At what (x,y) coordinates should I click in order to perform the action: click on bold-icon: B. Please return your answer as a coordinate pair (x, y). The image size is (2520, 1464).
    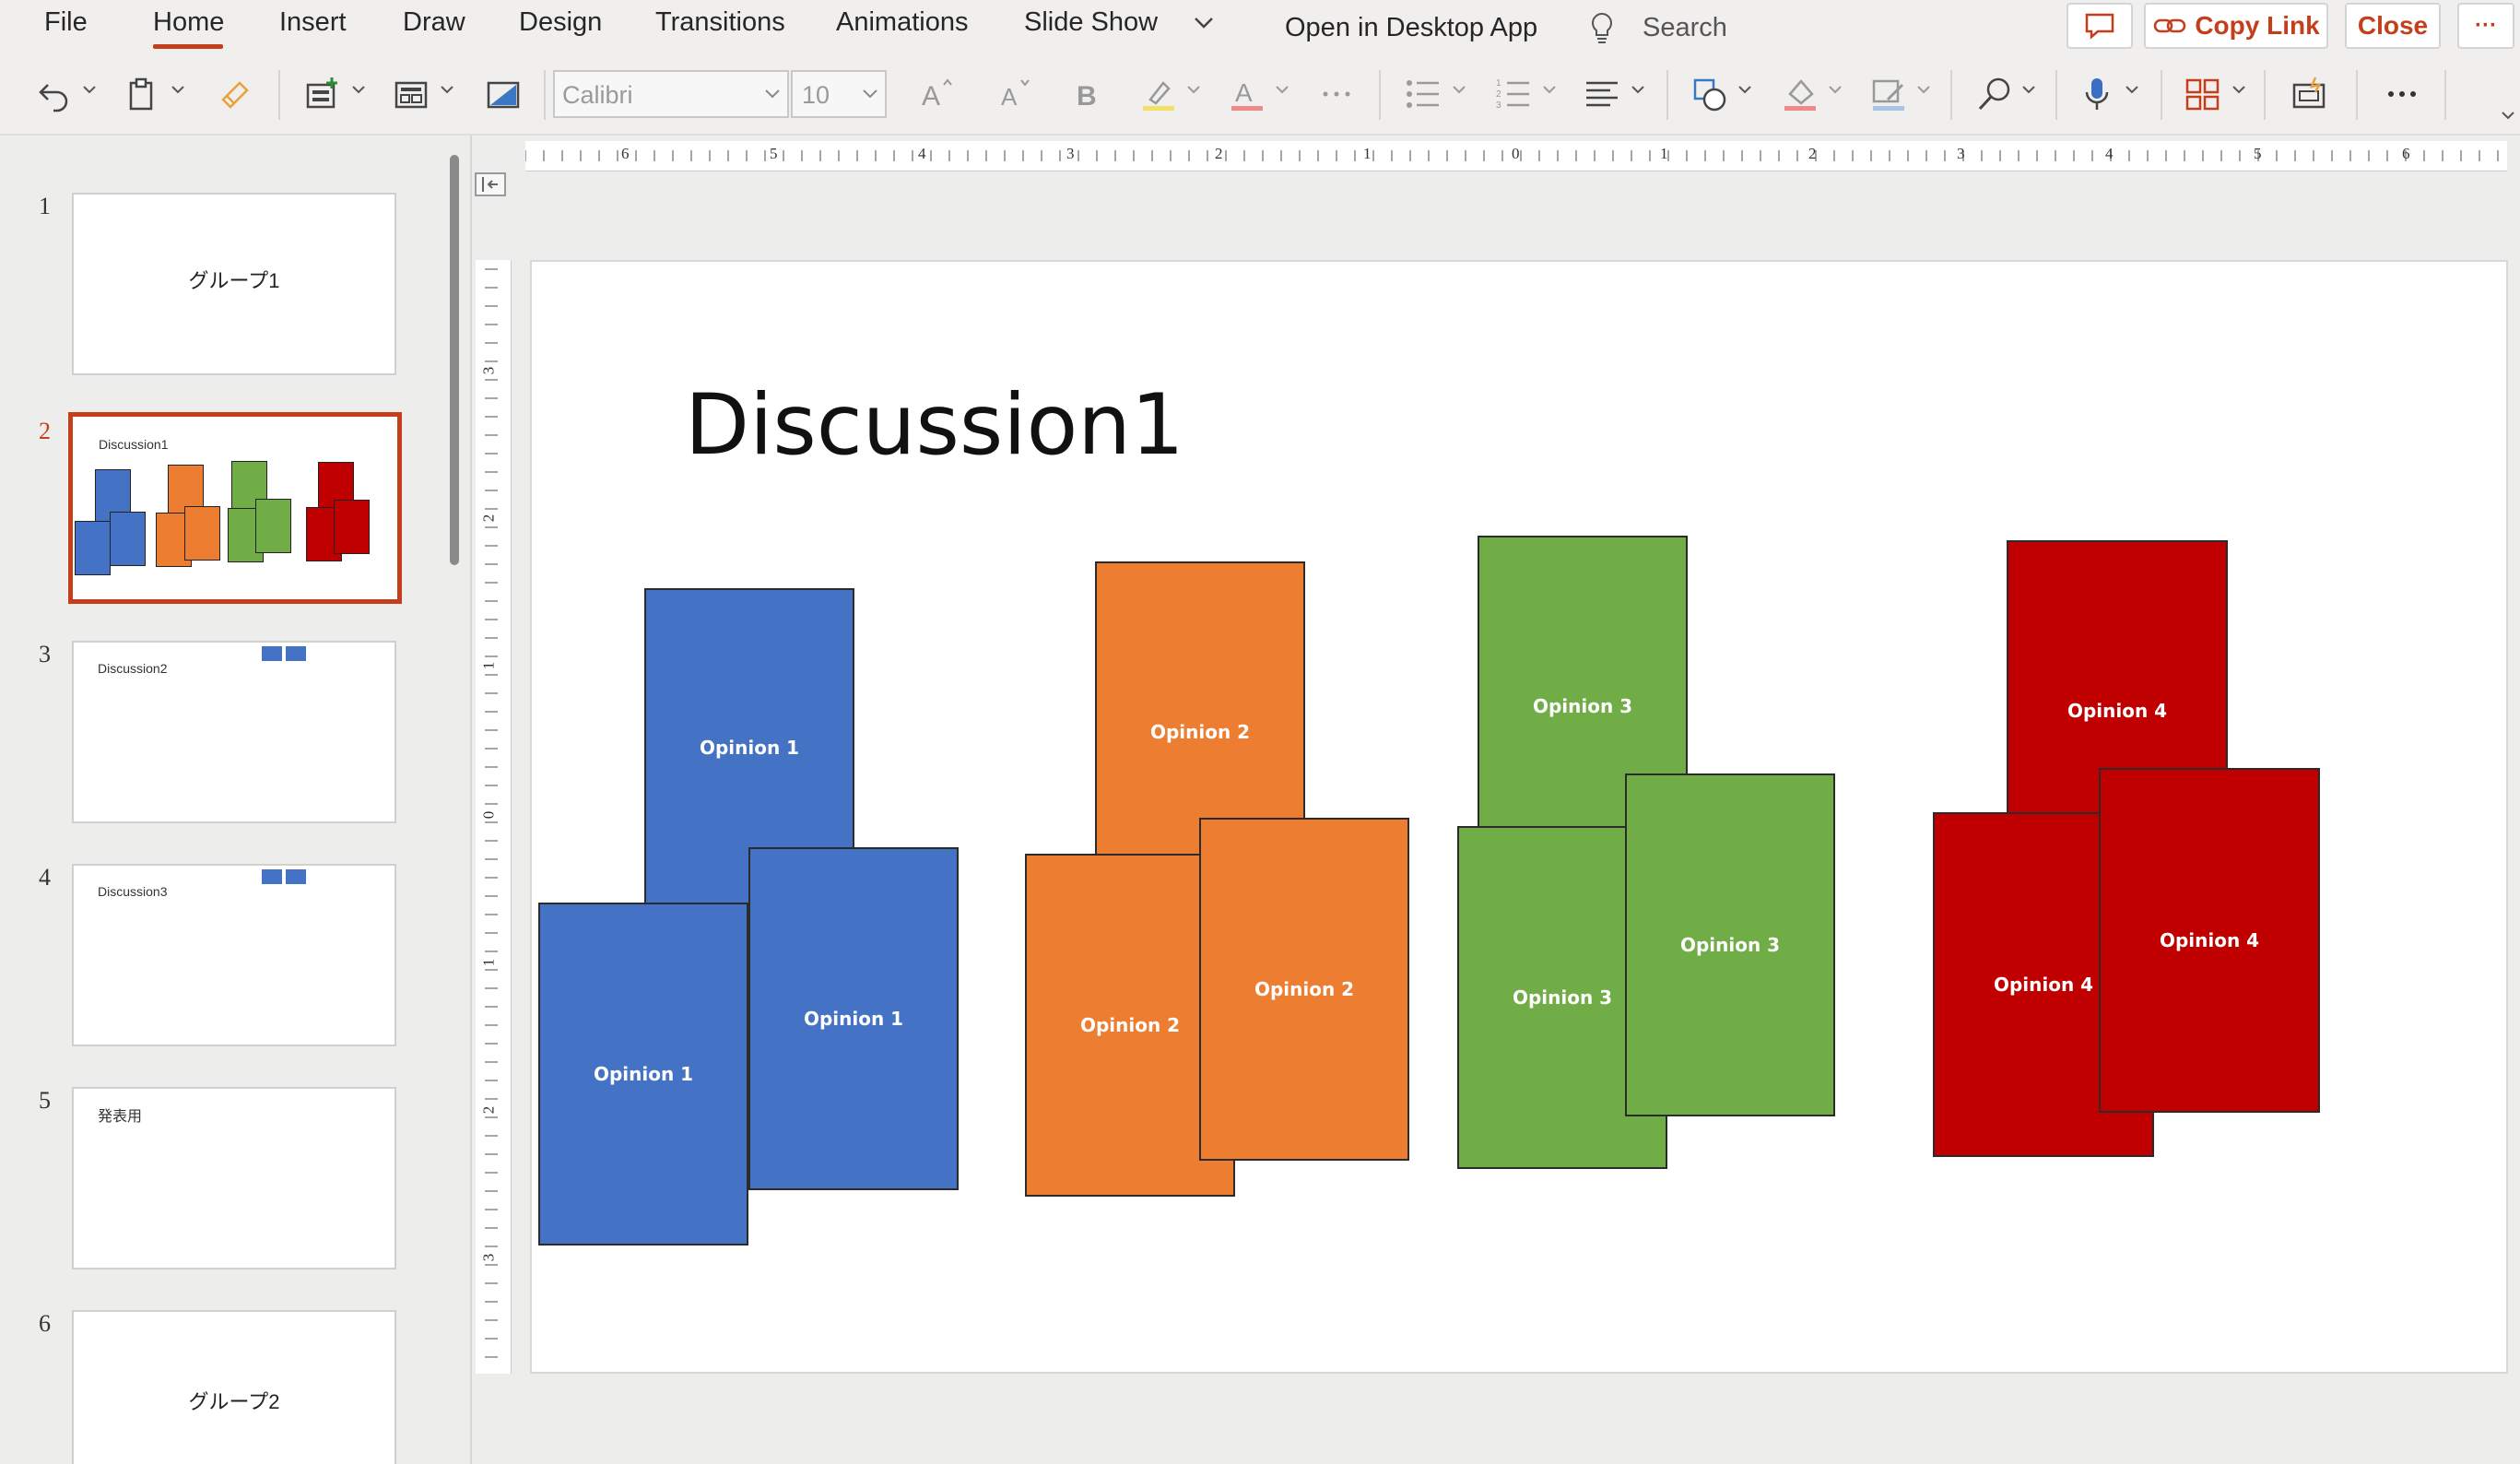
    Looking at the image, I should click on (1087, 94).